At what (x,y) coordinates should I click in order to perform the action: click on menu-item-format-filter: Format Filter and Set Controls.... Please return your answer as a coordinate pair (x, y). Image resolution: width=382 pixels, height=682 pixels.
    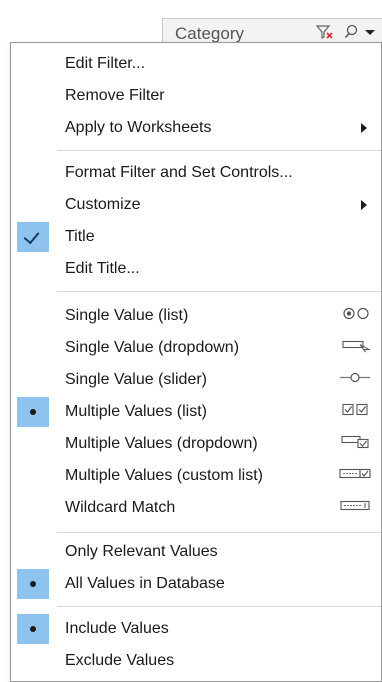
    Looking at the image, I should click on (196, 173).